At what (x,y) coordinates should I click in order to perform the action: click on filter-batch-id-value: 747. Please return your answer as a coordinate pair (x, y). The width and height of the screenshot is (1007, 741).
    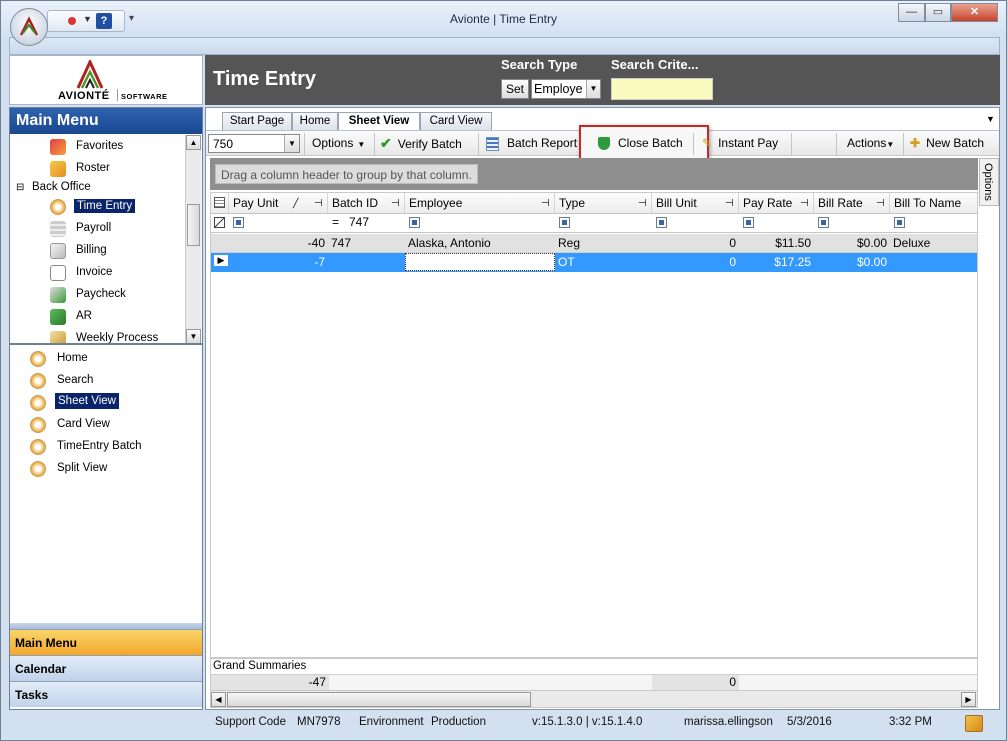
    Looking at the image, I should click on (359, 222).